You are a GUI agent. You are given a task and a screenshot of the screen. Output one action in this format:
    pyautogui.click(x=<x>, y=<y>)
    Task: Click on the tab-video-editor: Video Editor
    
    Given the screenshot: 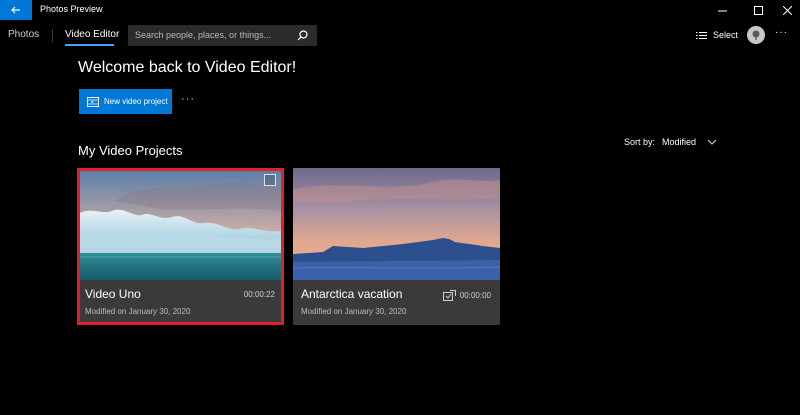 What is the action you would take?
    pyautogui.click(x=92, y=34)
    